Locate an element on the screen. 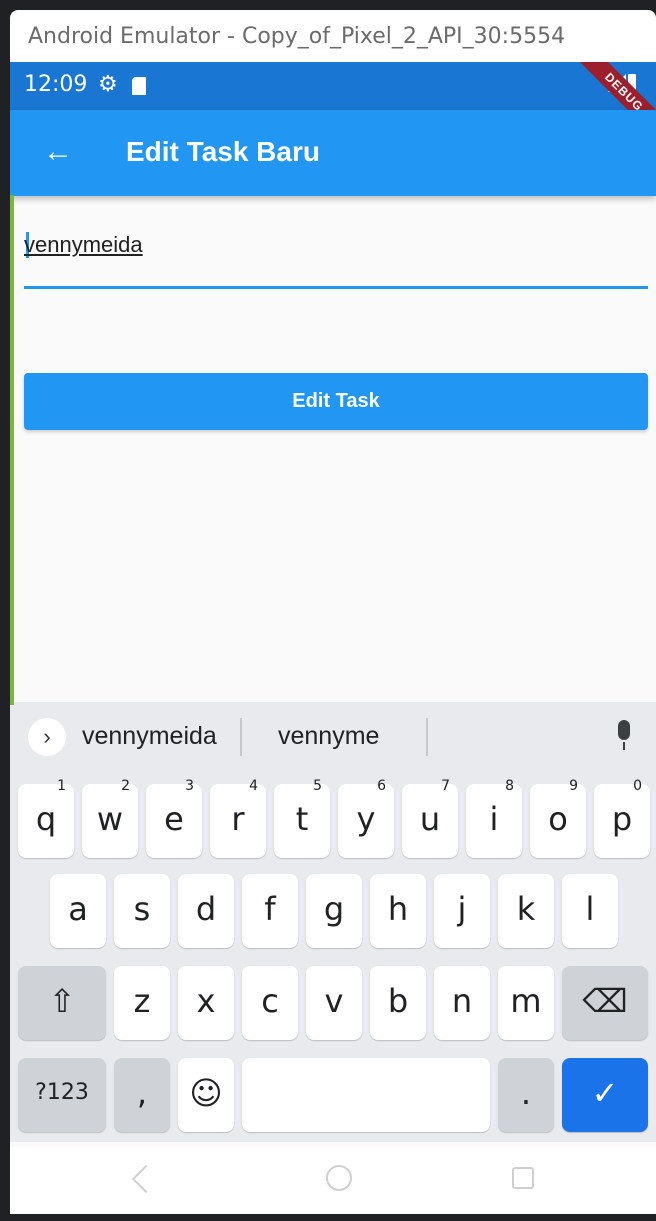 This screenshot has height=1221, width=656. navigation-bar is located at coordinates (333, 1180).